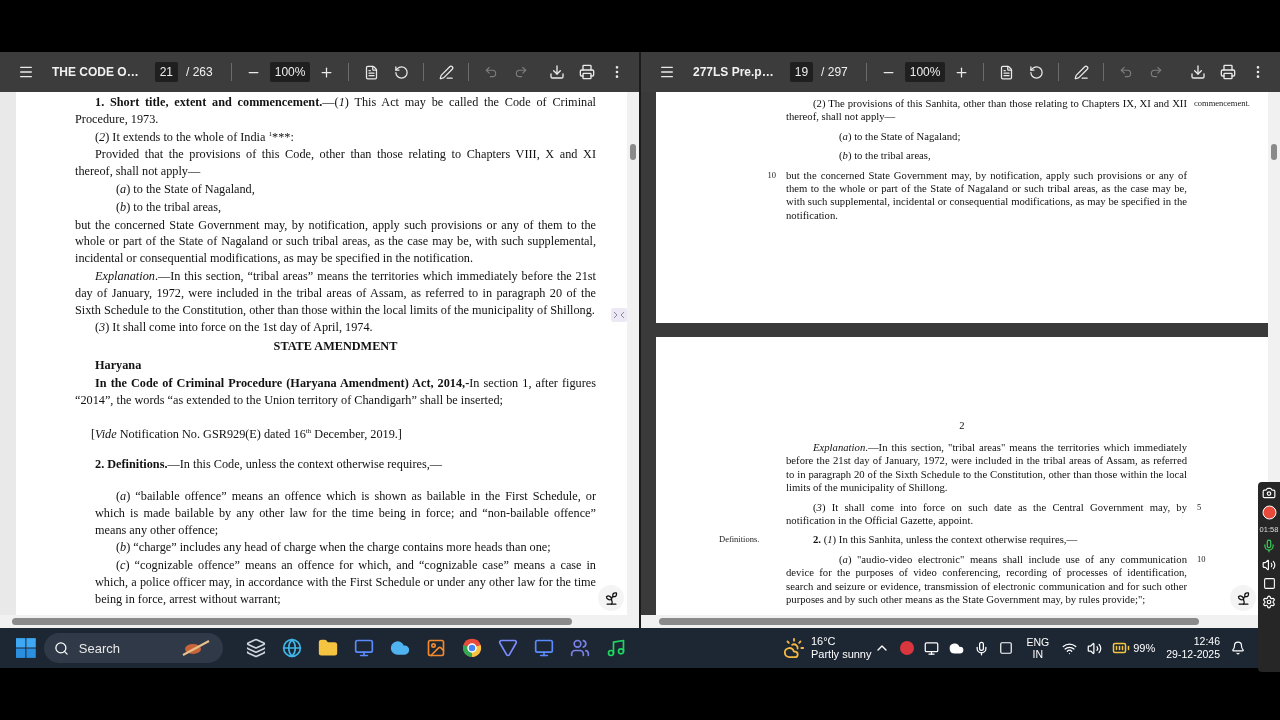 The width and height of the screenshot is (1280, 720). I want to click on page-count: / 263, so click(199, 72).